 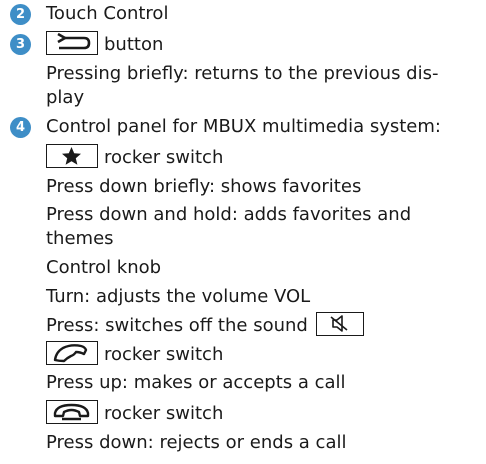 I want to click on favorites-desc-line-1: Press down briefly: shows favorites, so click(x=204, y=186).